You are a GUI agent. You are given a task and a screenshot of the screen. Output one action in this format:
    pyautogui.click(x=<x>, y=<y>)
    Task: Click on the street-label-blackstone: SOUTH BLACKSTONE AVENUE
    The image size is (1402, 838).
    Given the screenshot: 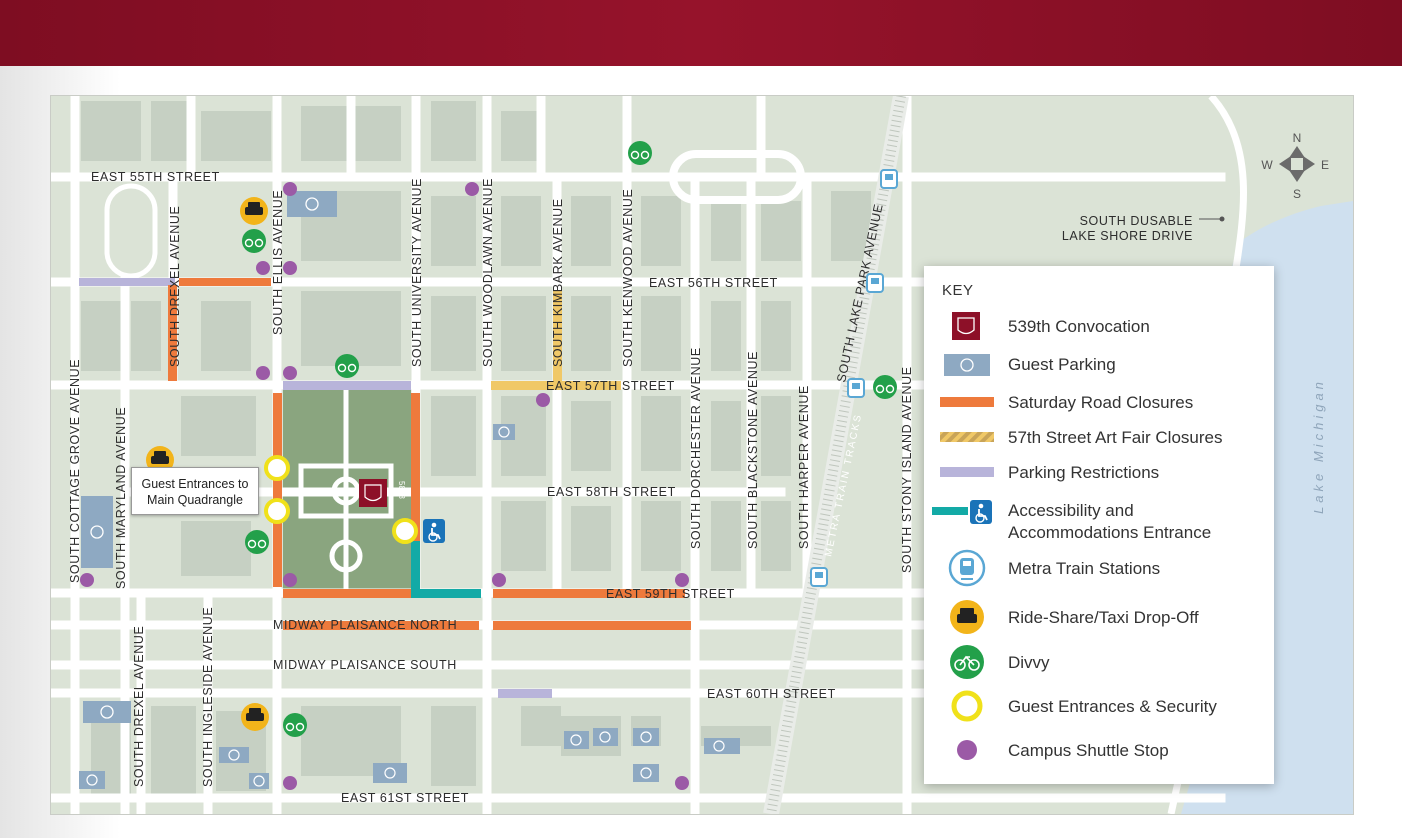 What is the action you would take?
    pyautogui.click(x=753, y=450)
    